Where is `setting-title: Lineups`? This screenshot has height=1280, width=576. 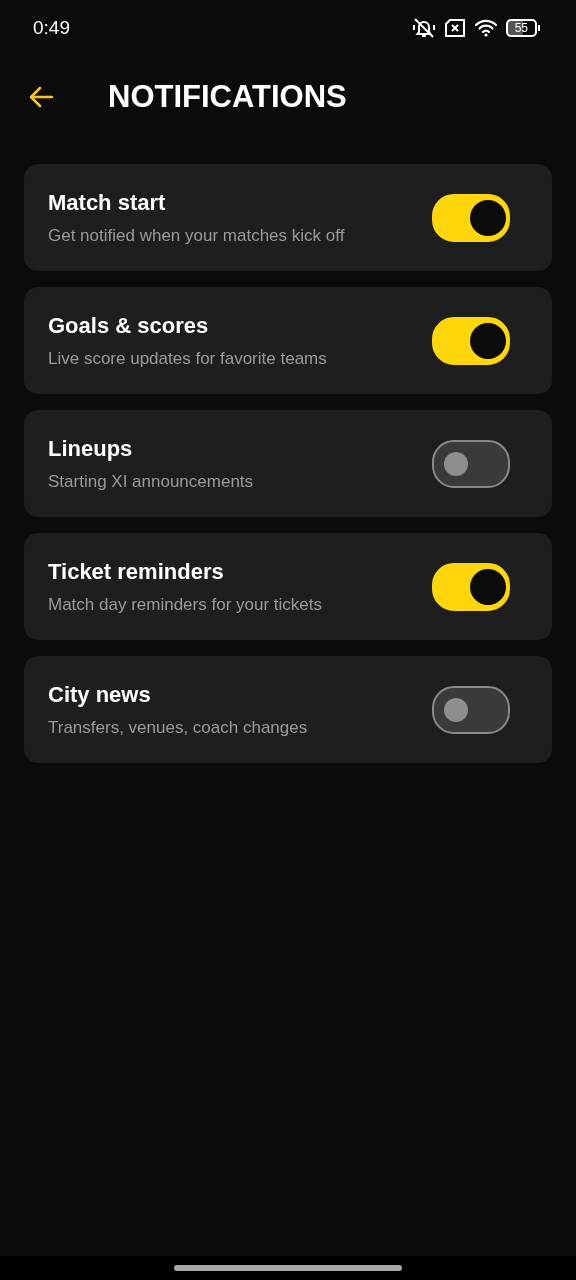 setting-title: Lineups is located at coordinates (91, 448).